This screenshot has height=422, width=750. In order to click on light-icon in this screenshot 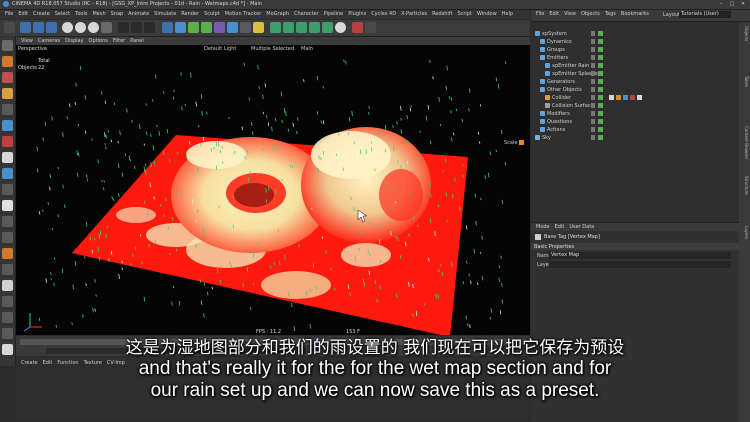, I will do `click(258, 27)`.